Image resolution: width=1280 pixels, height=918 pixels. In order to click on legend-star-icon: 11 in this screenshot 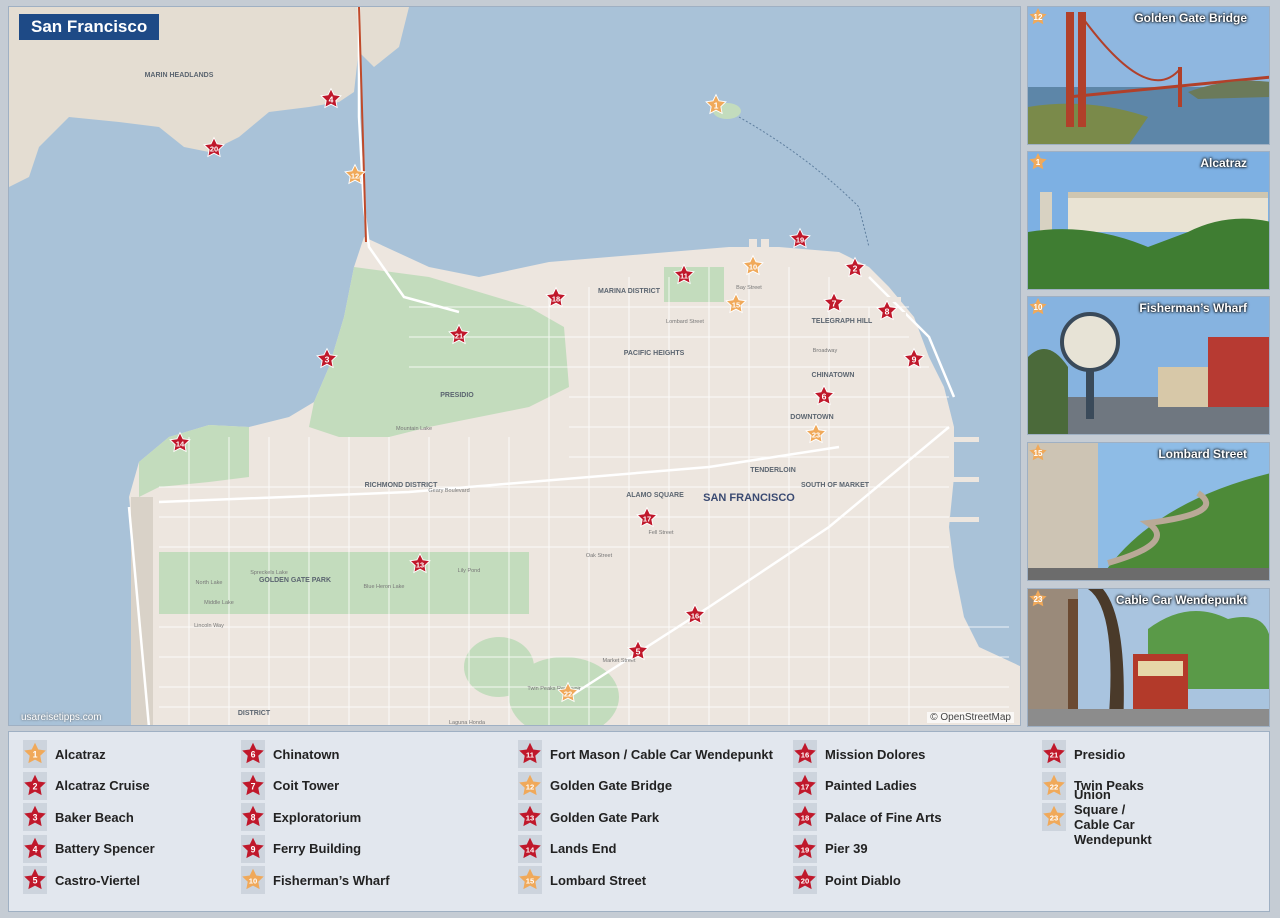, I will do `click(530, 754)`.